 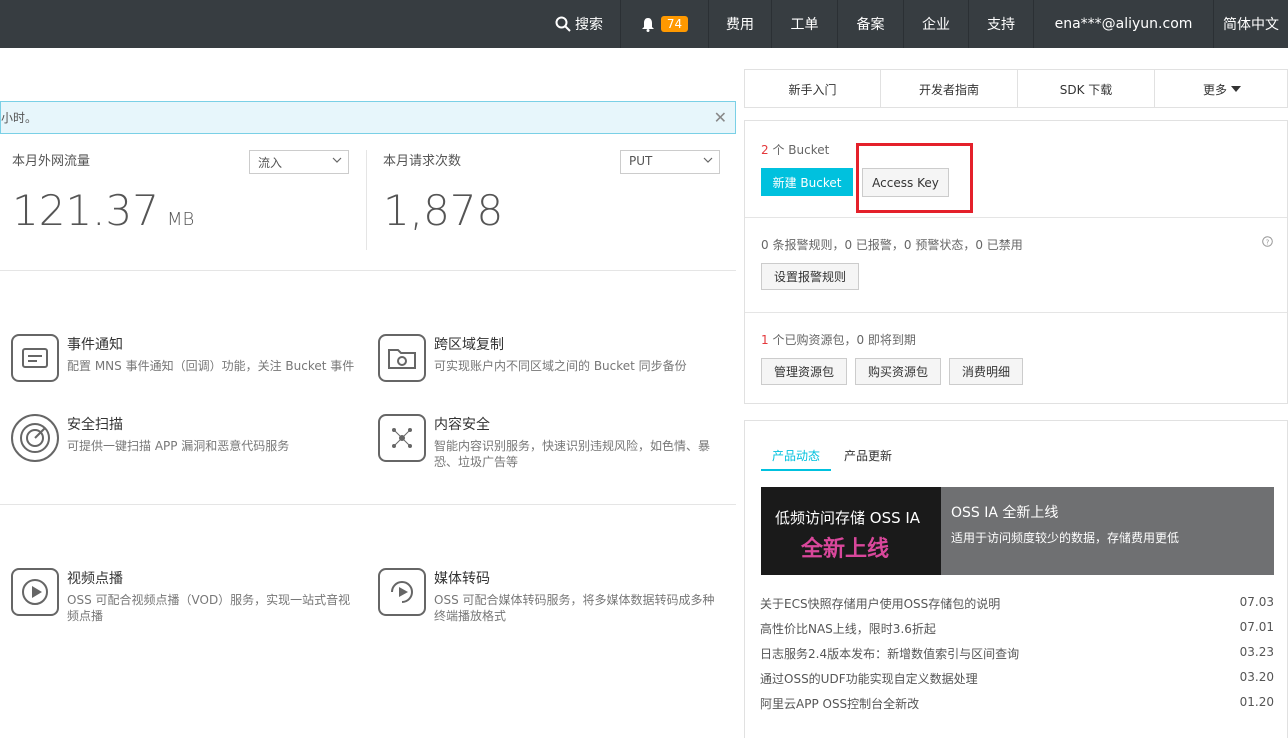 What do you see at coordinates (796, 455) in the screenshot?
I see `tab-product-news: 产品动态` at bounding box center [796, 455].